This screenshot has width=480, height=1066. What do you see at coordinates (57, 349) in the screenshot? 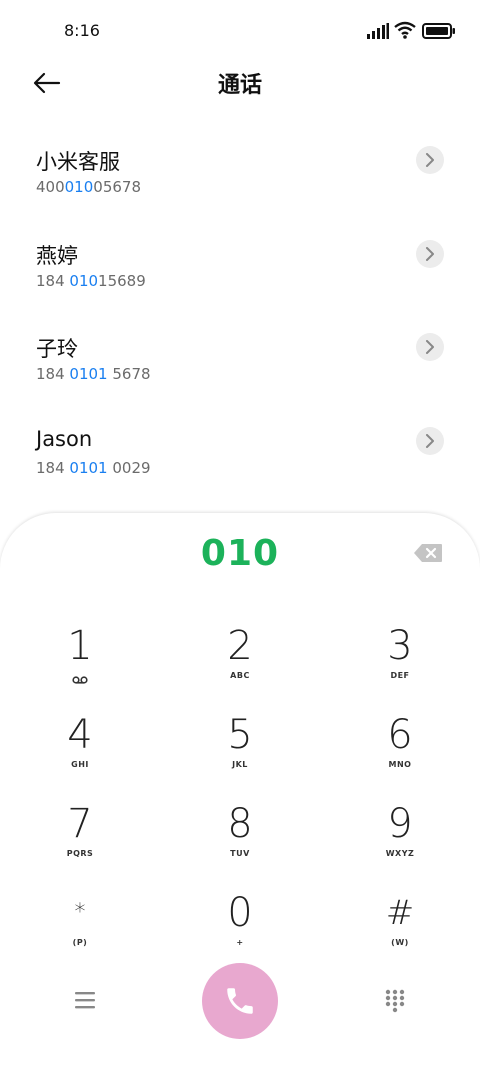
I see `contact-name: 子玲` at bounding box center [57, 349].